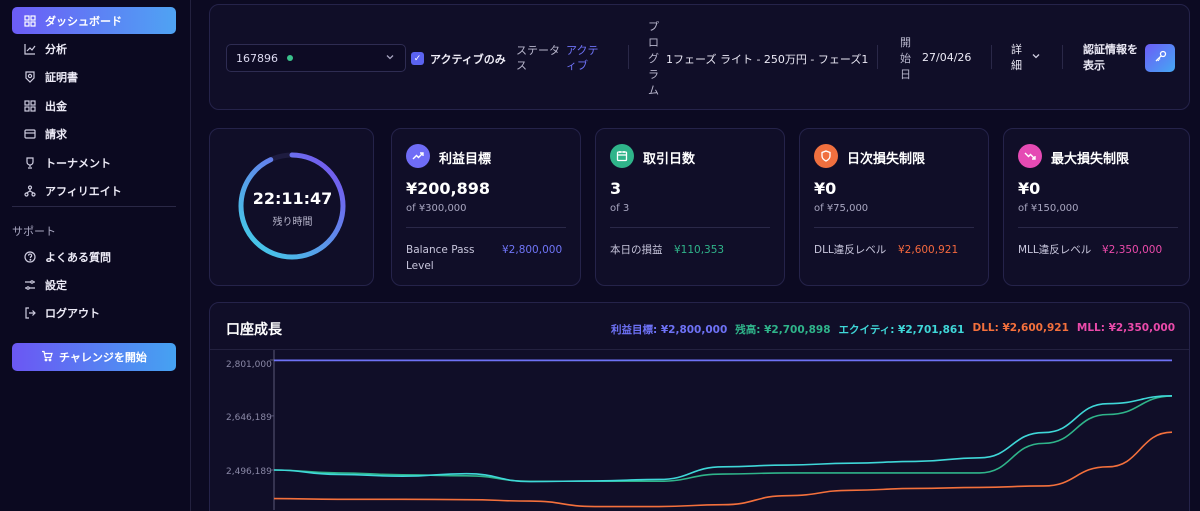 The width and height of the screenshot is (1200, 511). What do you see at coordinates (620, 208) in the screenshot?
I see `card-subvalue: of 3` at bounding box center [620, 208].